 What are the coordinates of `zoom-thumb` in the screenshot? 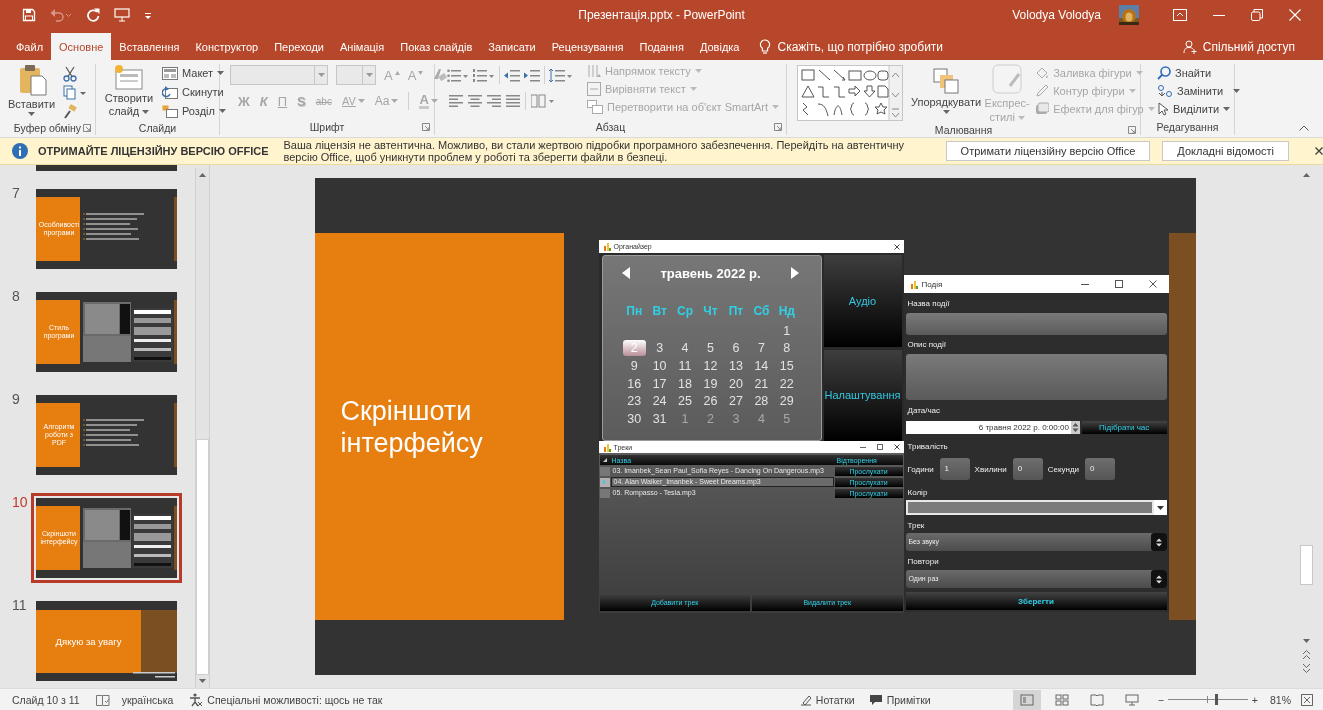 It's located at (1216, 699).